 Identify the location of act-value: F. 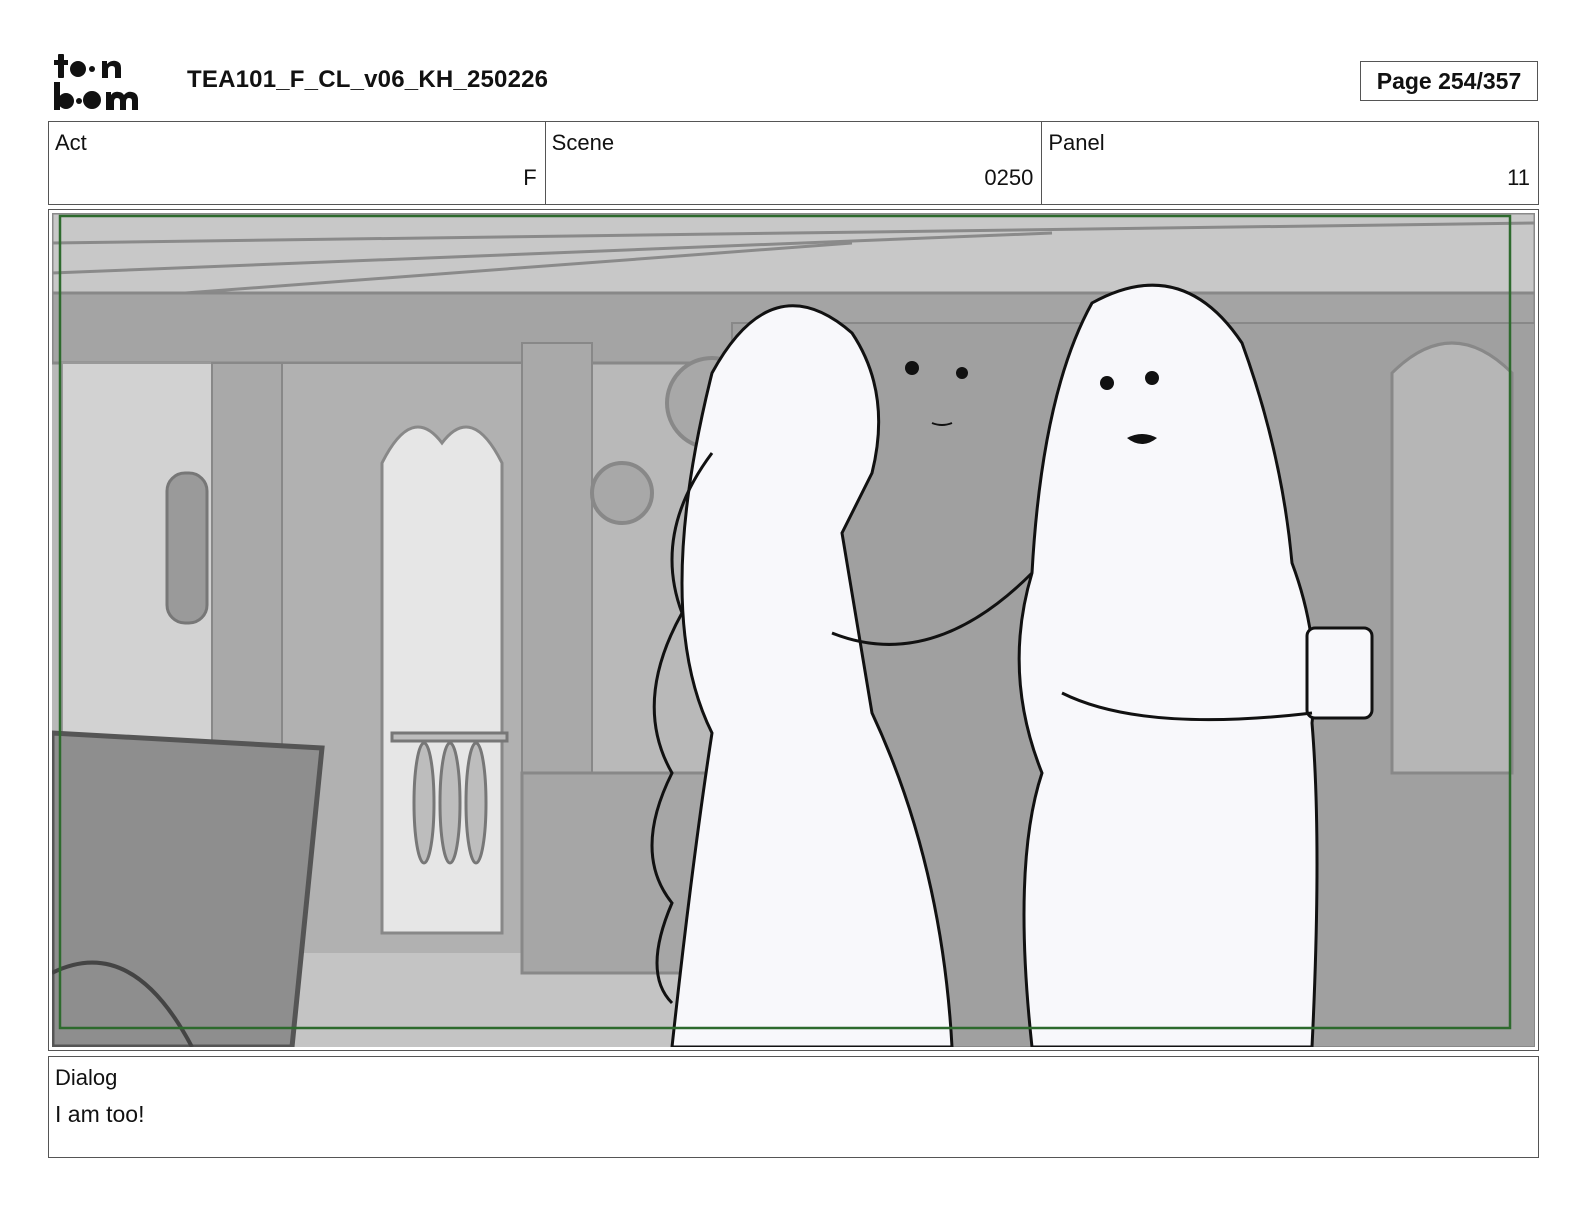
(530, 177).